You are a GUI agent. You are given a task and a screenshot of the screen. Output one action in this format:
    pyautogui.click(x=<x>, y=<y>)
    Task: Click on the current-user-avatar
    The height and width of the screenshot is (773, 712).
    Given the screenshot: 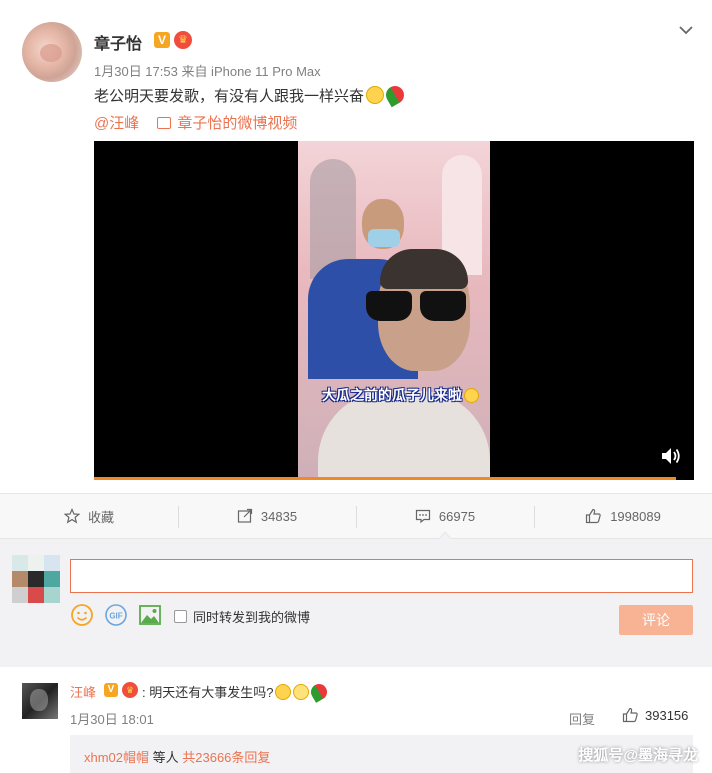 What is the action you would take?
    pyautogui.click(x=36, y=579)
    